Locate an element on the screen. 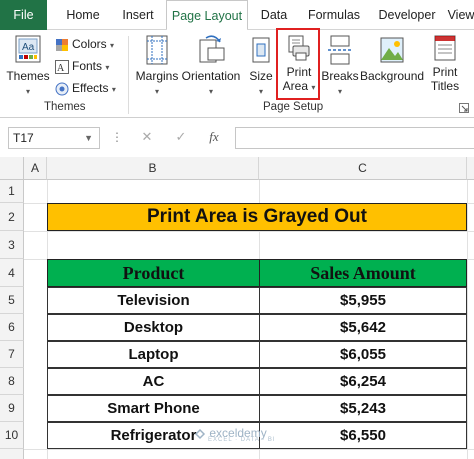 This screenshot has width=474, height=459. size-icon is located at coordinates (261, 50).